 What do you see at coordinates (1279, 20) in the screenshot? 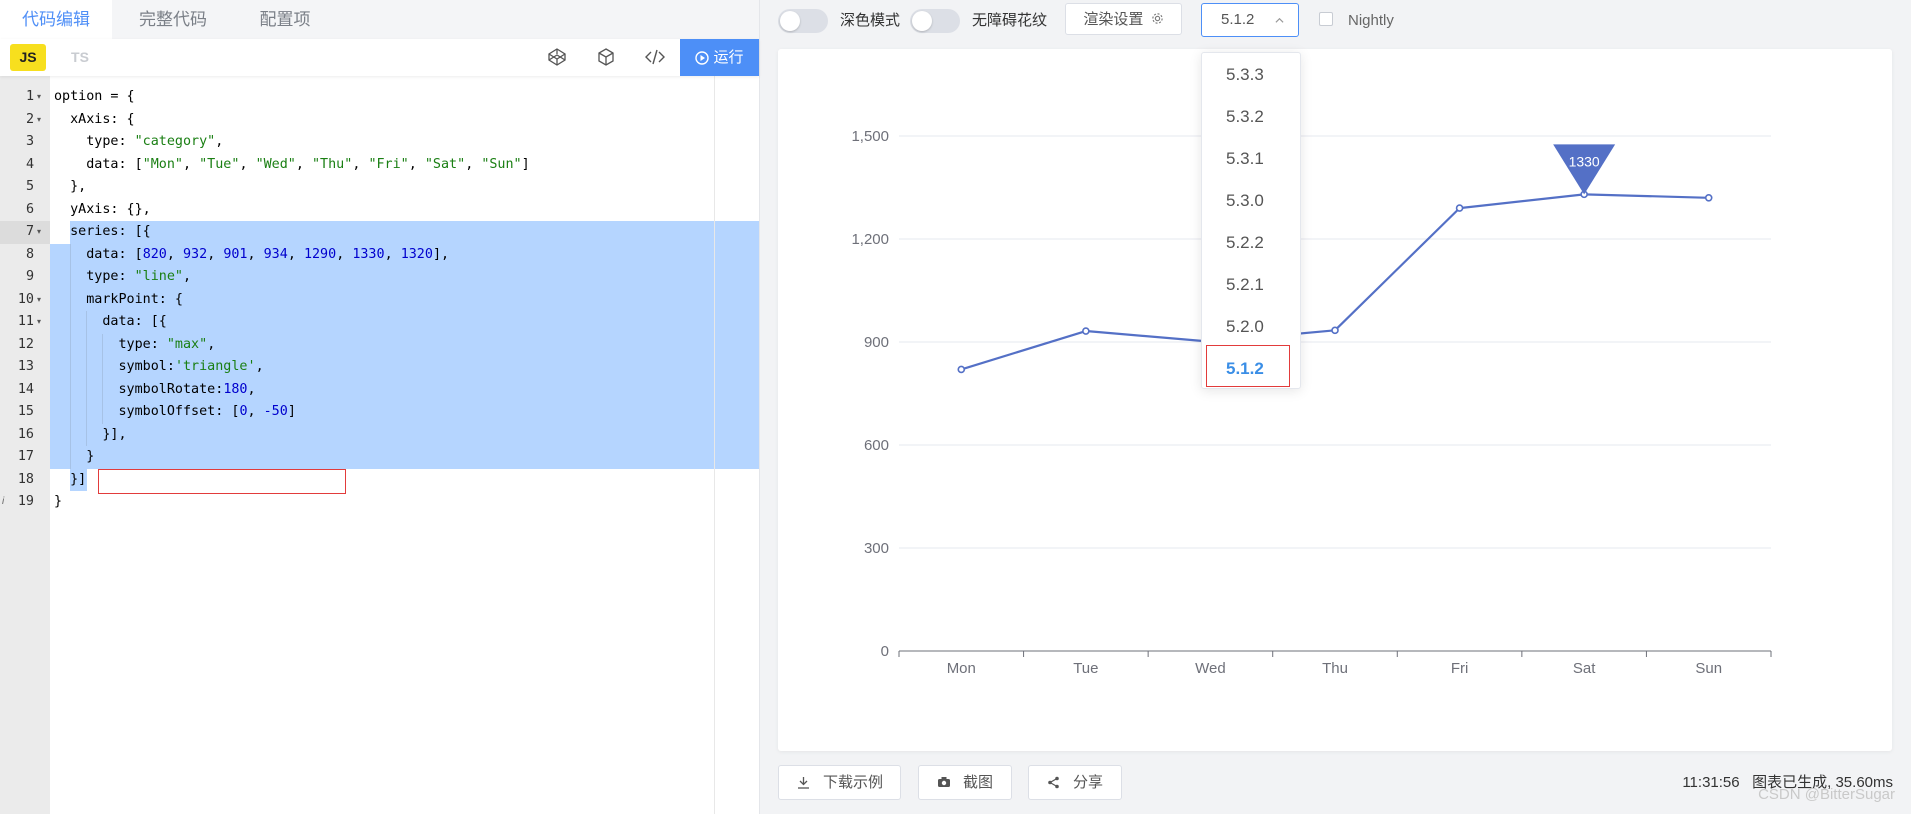
I see `chevron-up-icon` at bounding box center [1279, 20].